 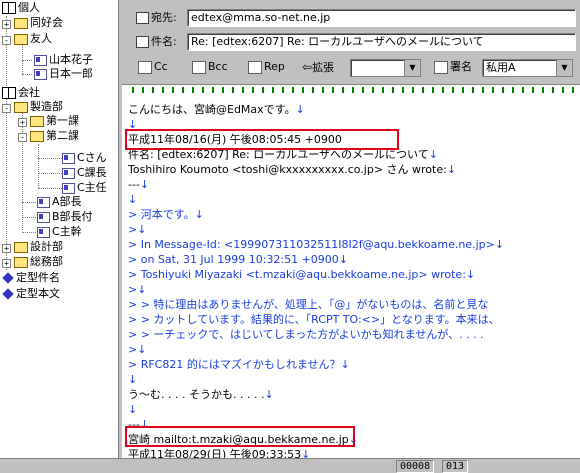 I want to click on to-field: edtex@mma.so-net.ne.jp, so click(x=381, y=18).